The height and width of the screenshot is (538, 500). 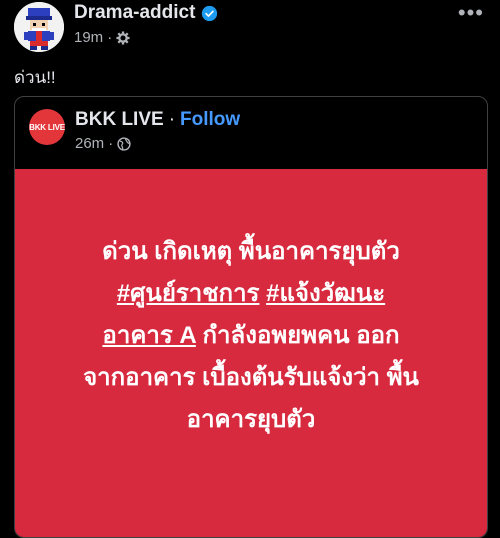 I want to click on post-meta: 19m ·, so click(x=102, y=37).